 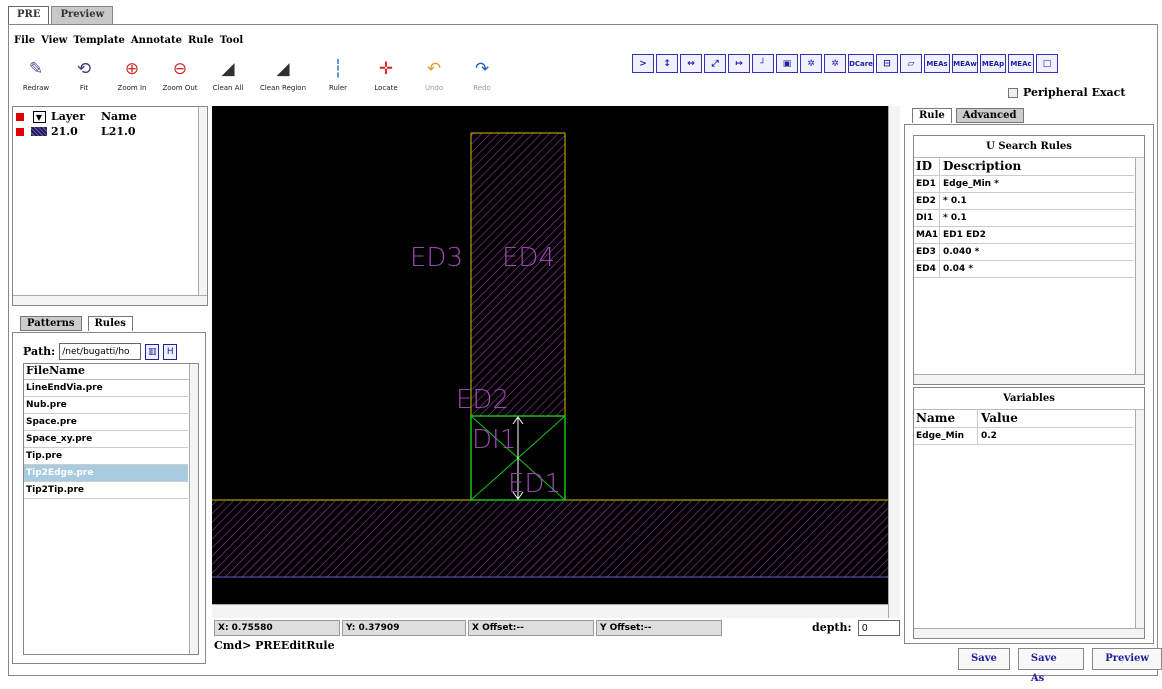 I want to click on tool-label: Clean Region, so click(x=283, y=88).